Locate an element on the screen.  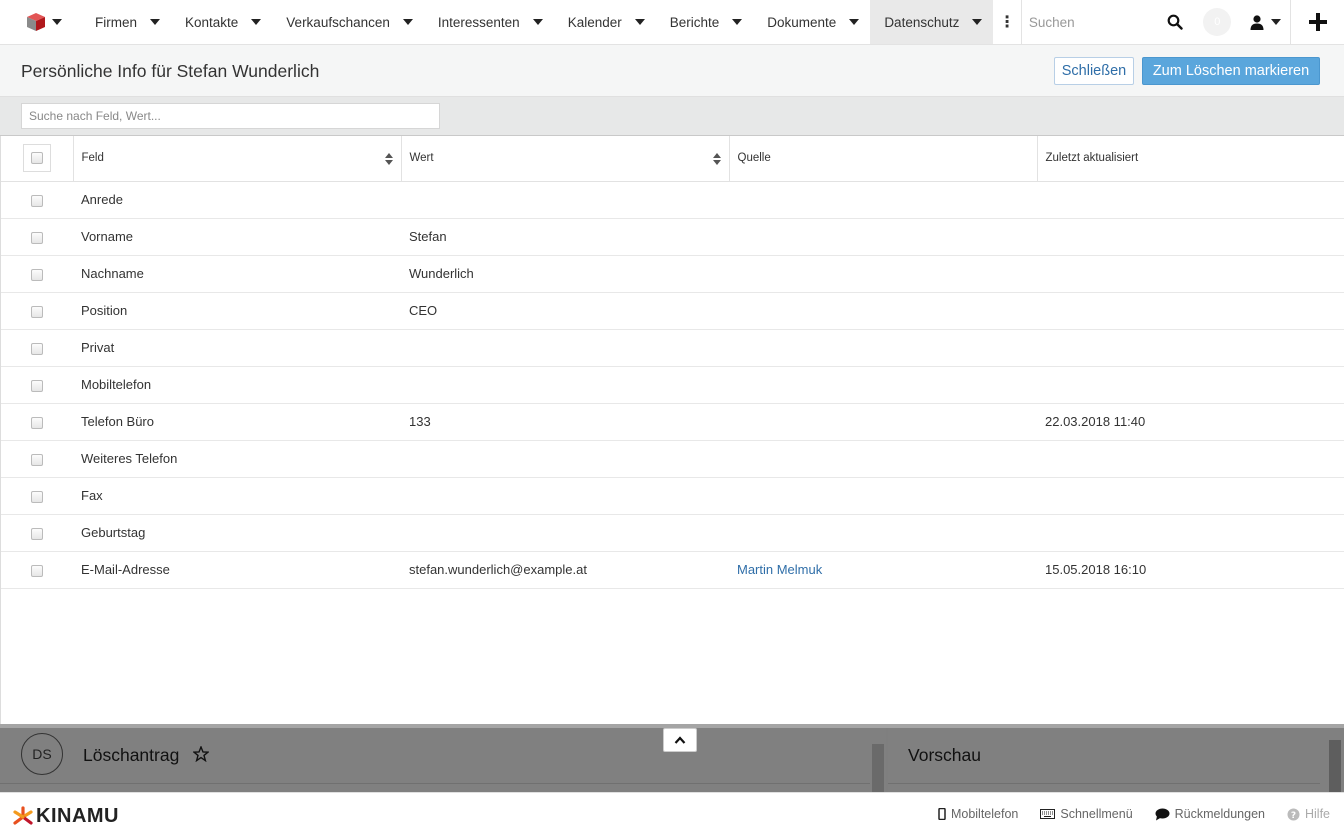
cell-field: Anrede is located at coordinates (237, 200).